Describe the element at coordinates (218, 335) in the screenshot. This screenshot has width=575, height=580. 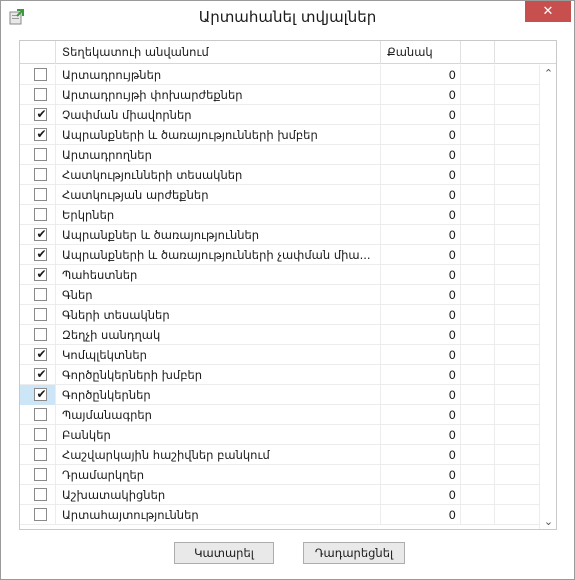
I see `row-directory-name: Զեղչի սանդղակ` at that location.